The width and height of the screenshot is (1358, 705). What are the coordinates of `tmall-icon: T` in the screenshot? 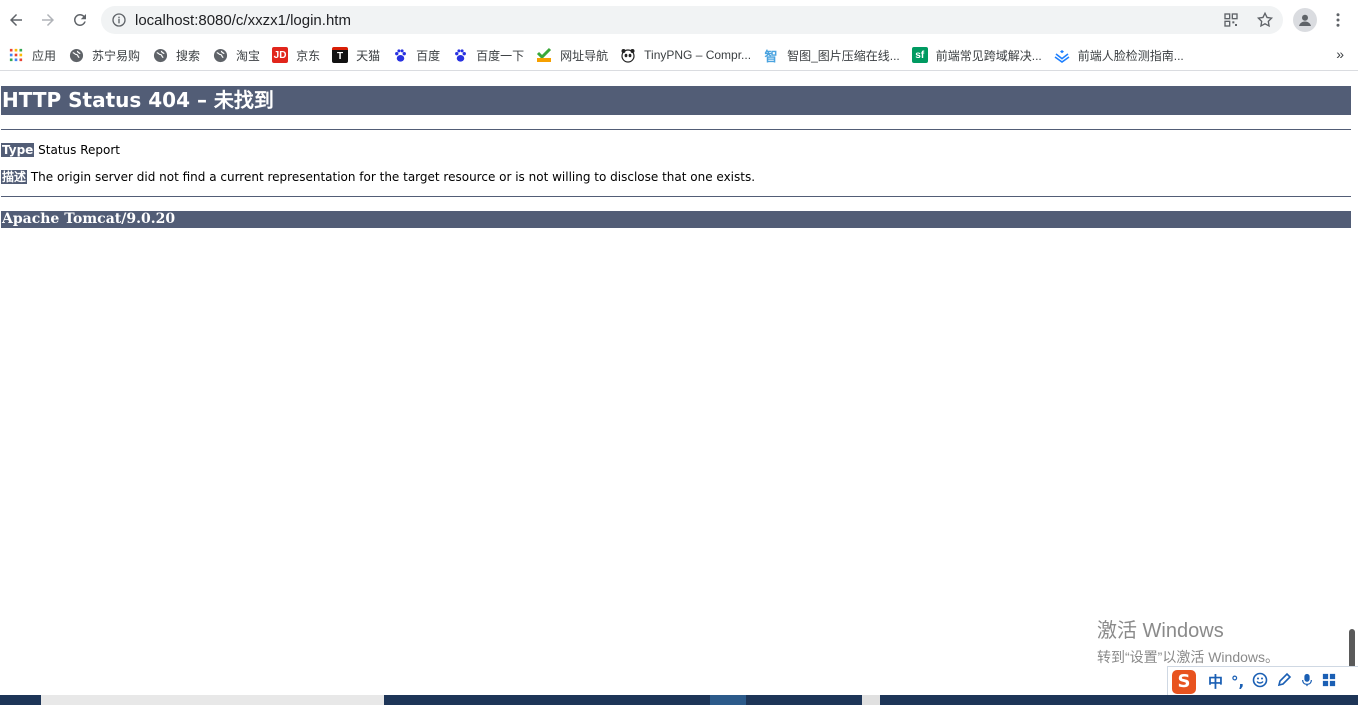 It's located at (340, 55).